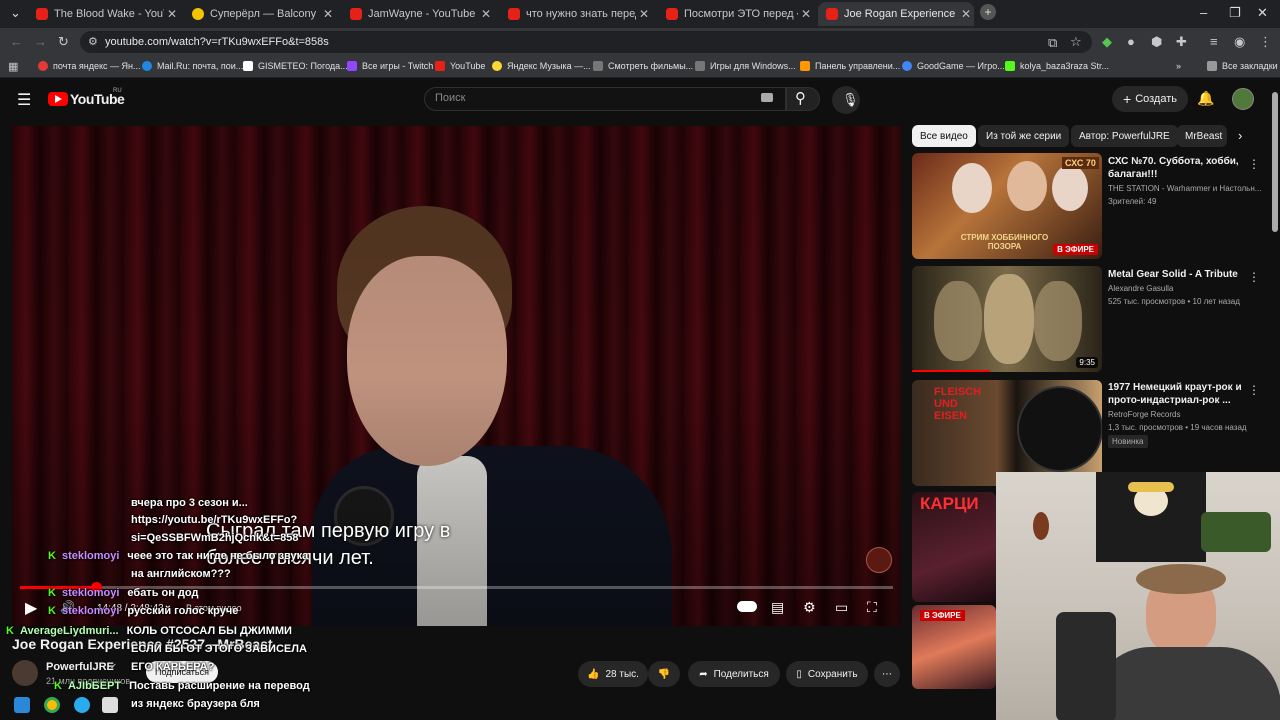 This screenshot has width=1280, height=720. I want to click on chip-author: Автор: PowerfulJRE, so click(1124, 136).